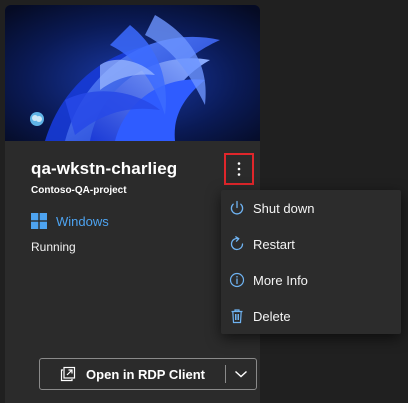 Image resolution: width=408 pixels, height=403 pixels. Describe the element at coordinates (82, 221) in the screenshot. I see `os-label: Windows` at that location.